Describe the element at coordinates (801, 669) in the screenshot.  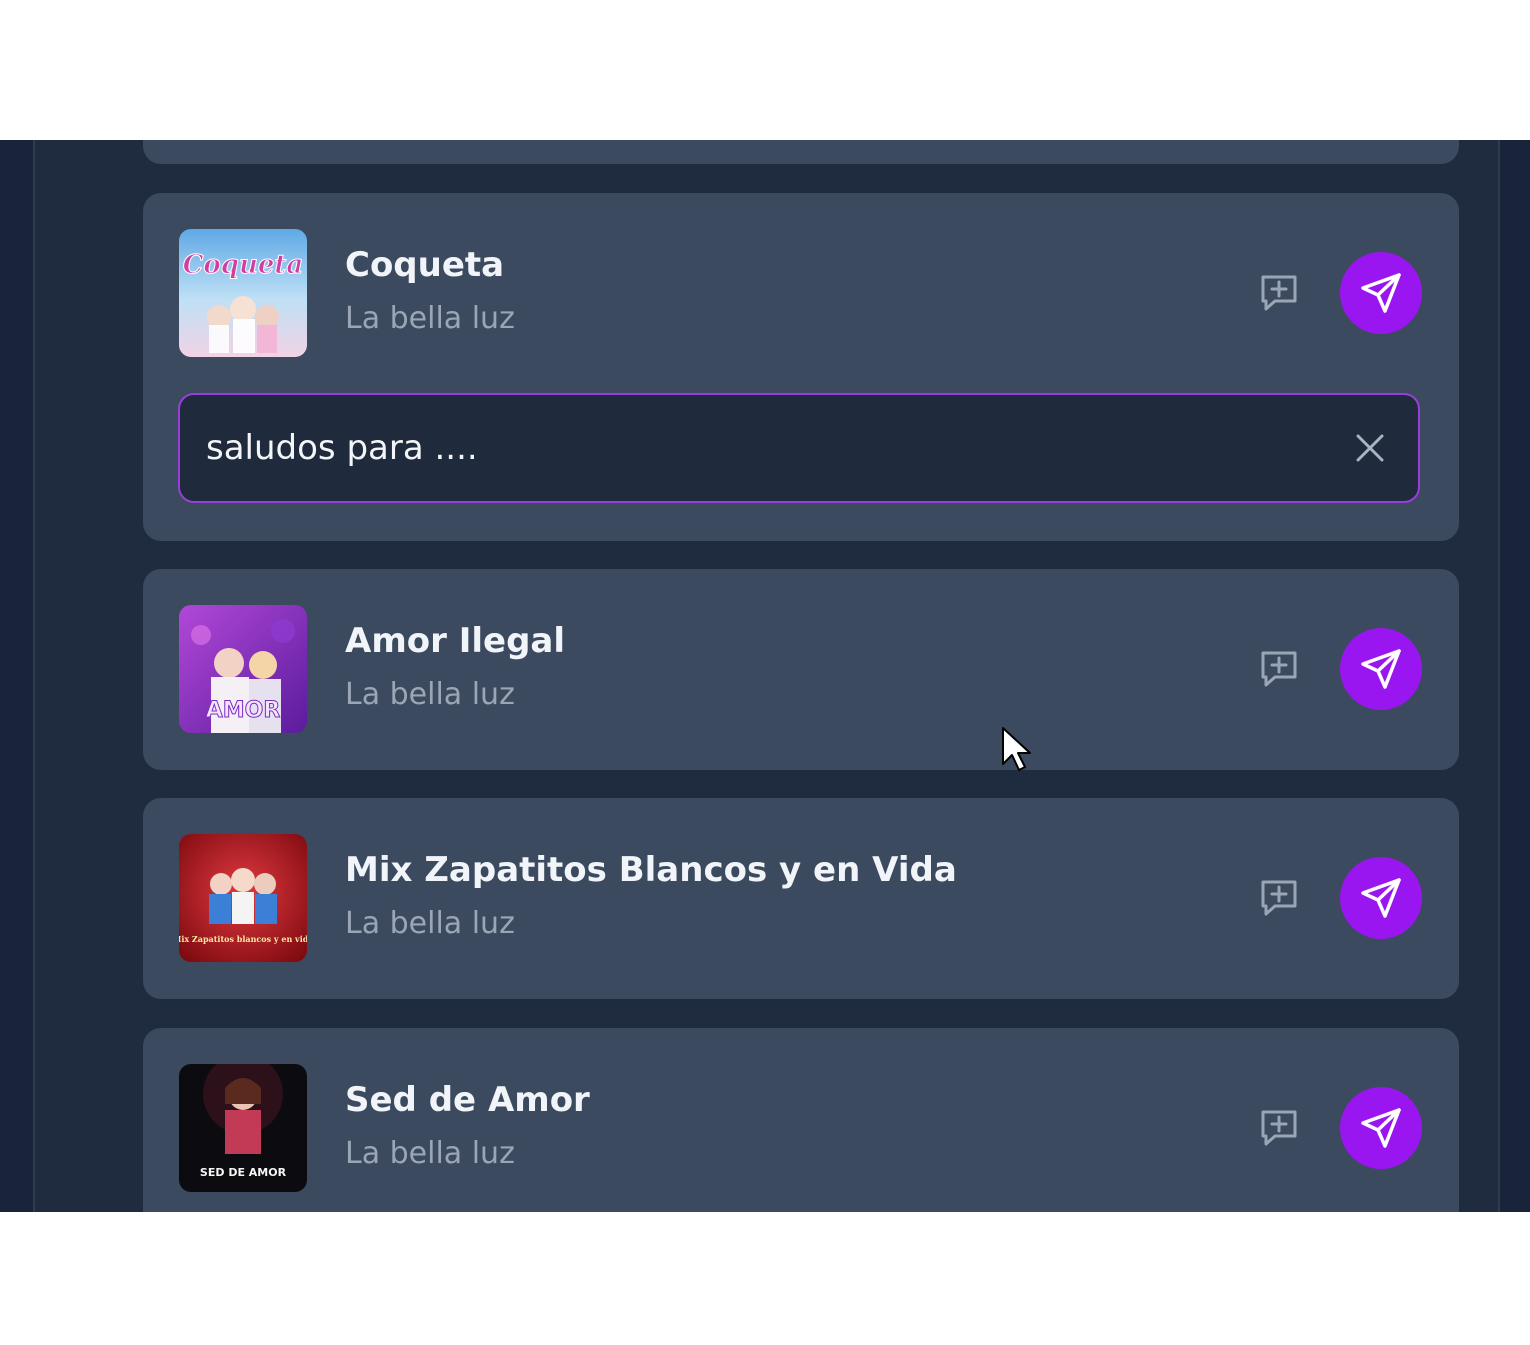
I see `song-card: AMOR Amor Ilegal La bella luz` at that location.